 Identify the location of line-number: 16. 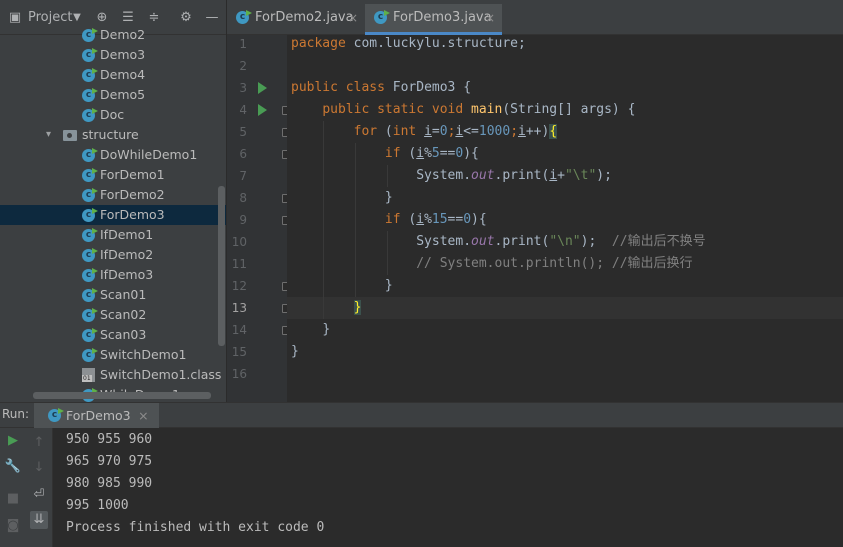
(239, 374).